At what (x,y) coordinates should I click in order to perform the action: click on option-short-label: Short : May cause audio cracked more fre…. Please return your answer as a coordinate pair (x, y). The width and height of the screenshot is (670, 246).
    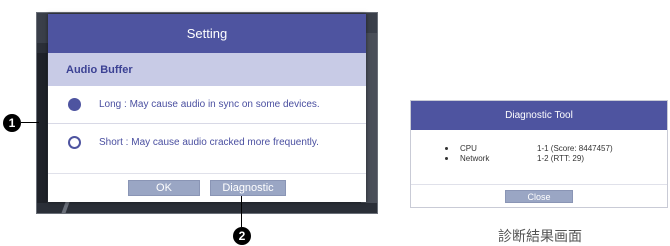
    Looking at the image, I should click on (209, 142).